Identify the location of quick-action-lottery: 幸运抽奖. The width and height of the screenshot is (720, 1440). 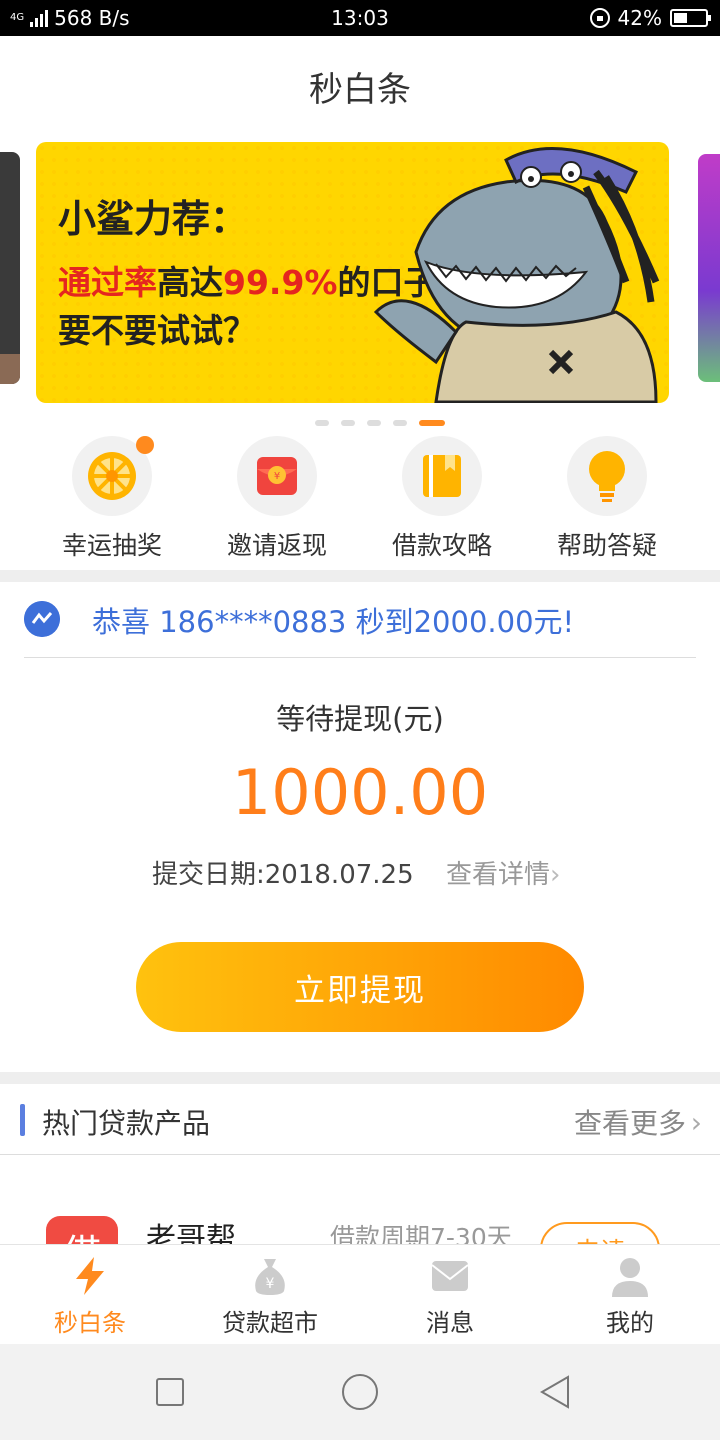
(112, 499).